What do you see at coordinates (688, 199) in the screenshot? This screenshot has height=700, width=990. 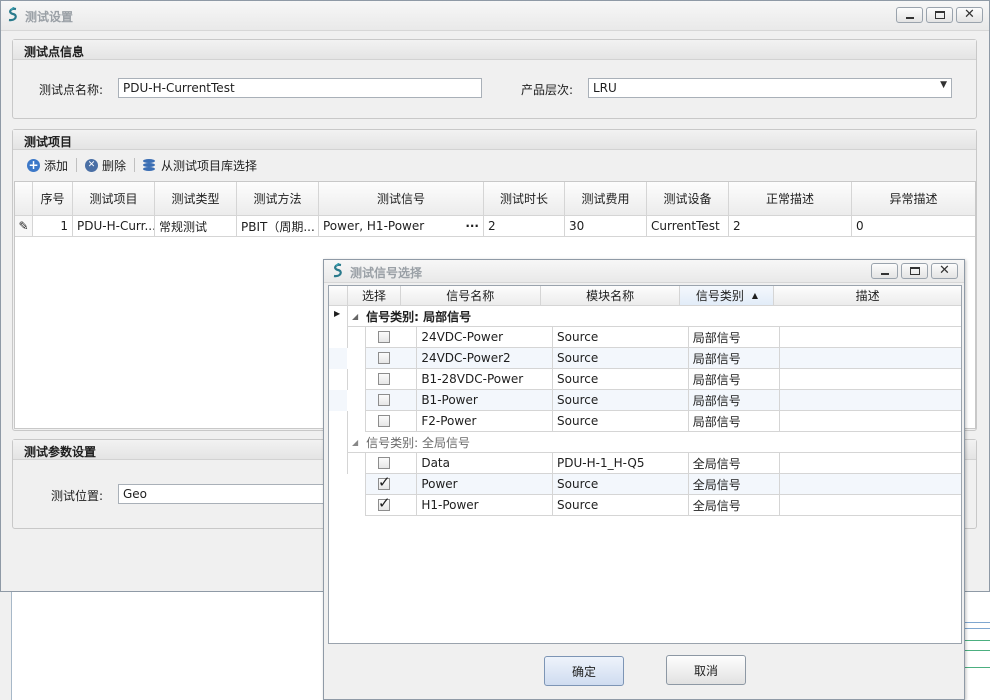 I see `column-header-device: 测试设备` at bounding box center [688, 199].